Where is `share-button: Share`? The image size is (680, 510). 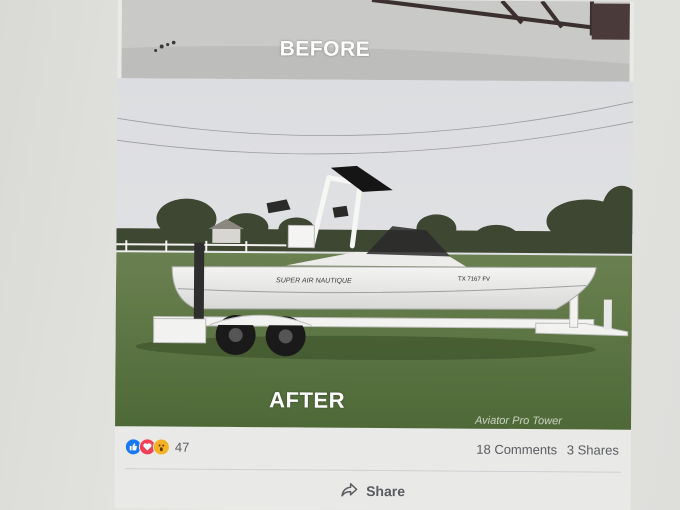 share-button: Share is located at coordinates (372, 491).